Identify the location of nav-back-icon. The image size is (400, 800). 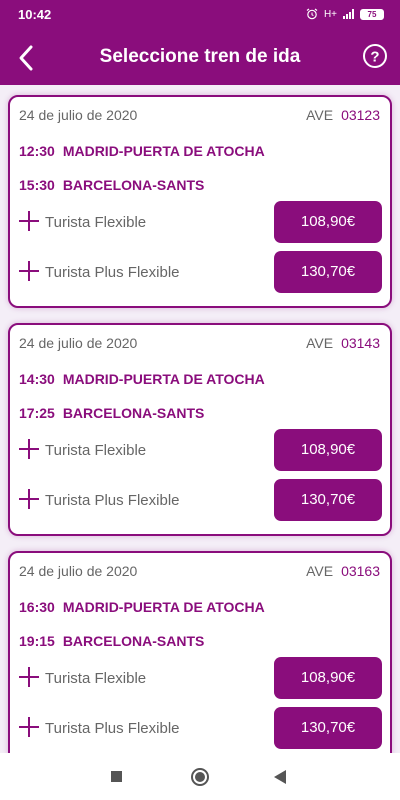
(280, 777).